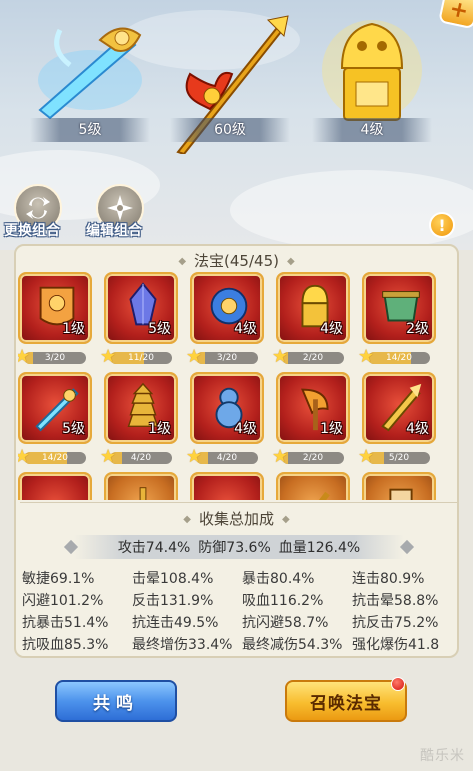 This screenshot has height=771, width=473. Describe the element at coordinates (278, 579) in the screenshot. I see `stat-value: 暴击80.4%` at that location.